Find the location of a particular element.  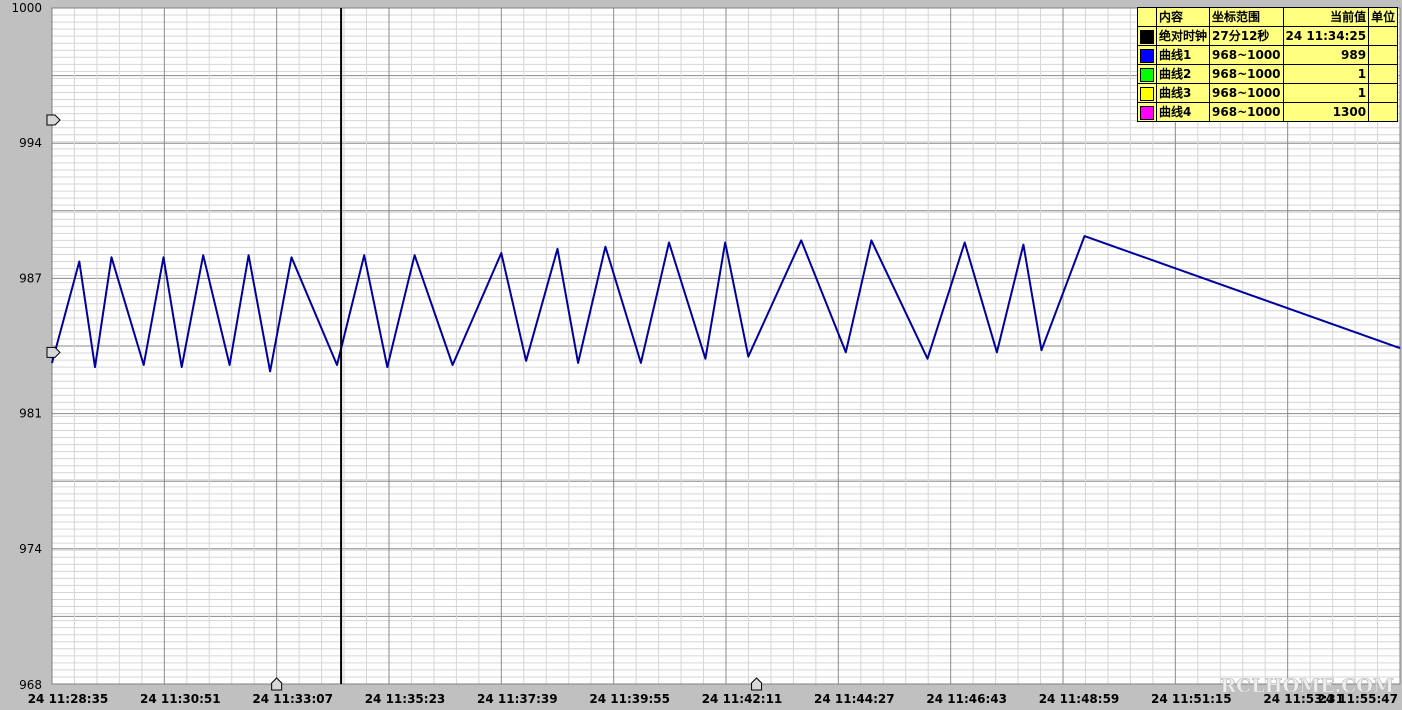

x-tick-label: 24 11:30:51 is located at coordinates (180, 699).